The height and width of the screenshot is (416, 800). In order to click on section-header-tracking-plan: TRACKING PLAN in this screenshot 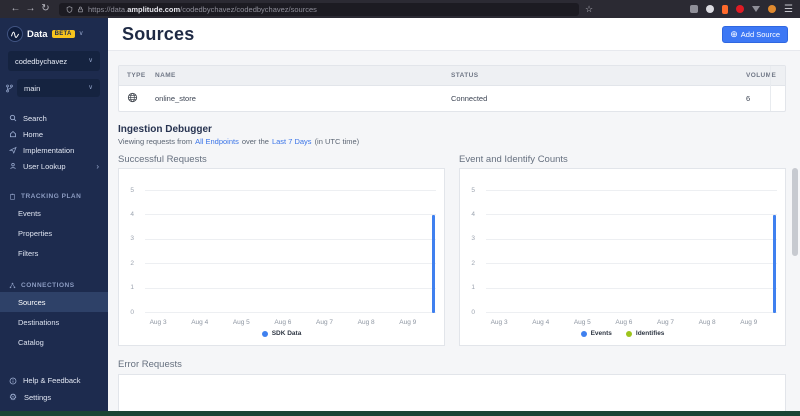, I will do `click(54, 196)`.